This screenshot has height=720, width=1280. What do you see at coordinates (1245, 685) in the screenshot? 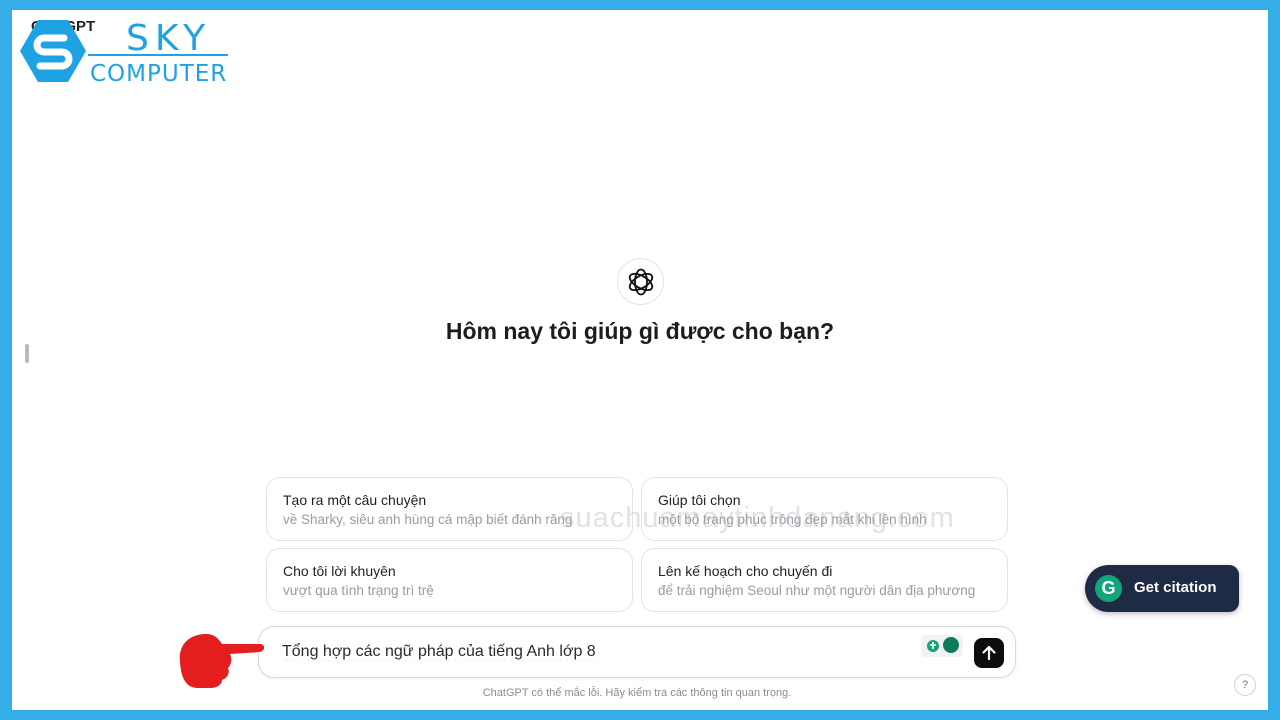
I see `help-button: ?` at bounding box center [1245, 685].